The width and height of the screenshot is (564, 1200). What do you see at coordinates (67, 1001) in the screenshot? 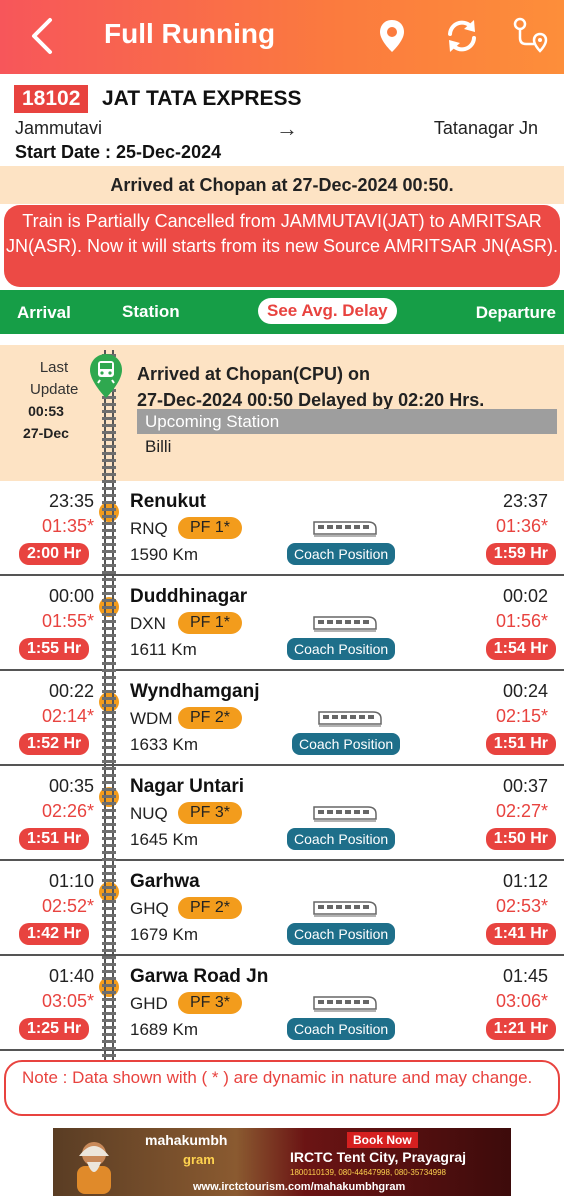
I see `actual-arrival: 03:05*` at bounding box center [67, 1001].